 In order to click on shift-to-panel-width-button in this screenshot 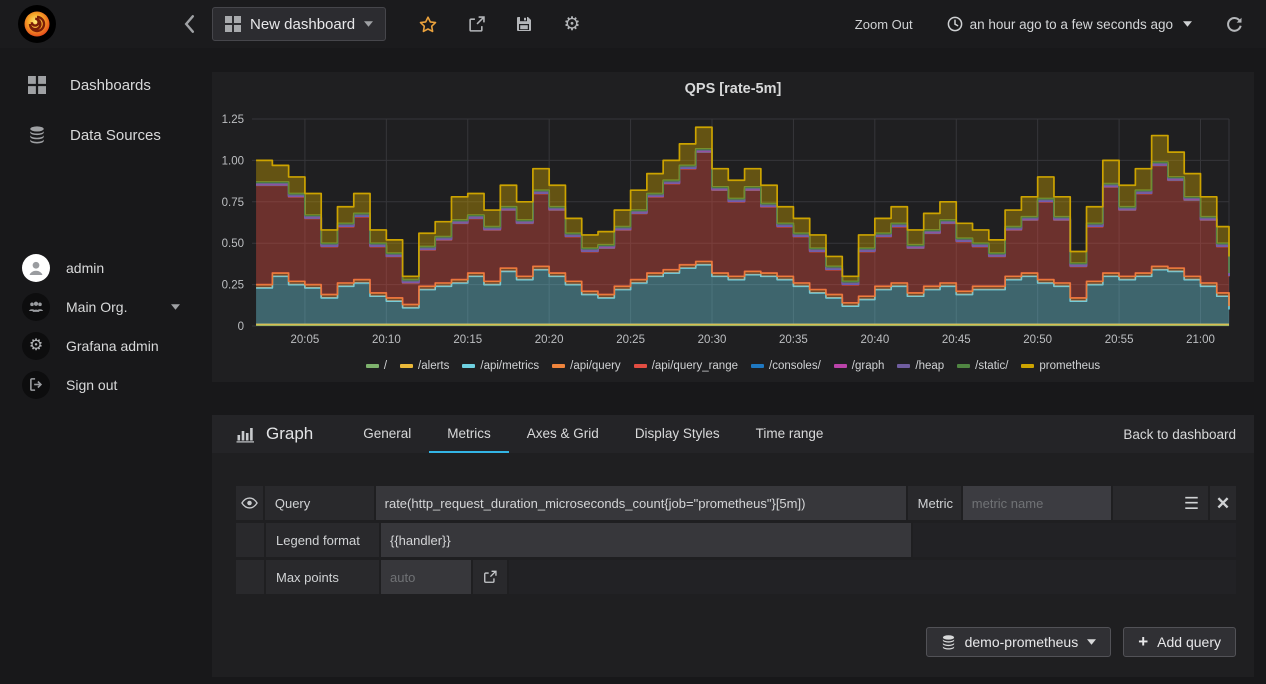, I will do `click(490, 577)`.